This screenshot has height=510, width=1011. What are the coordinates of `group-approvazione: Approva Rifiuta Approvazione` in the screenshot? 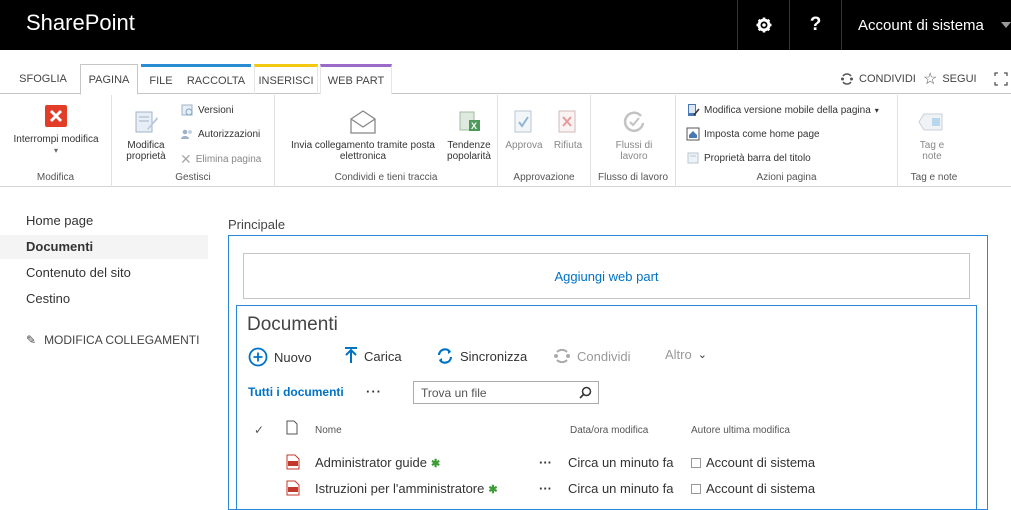 It's located at (544, 141).